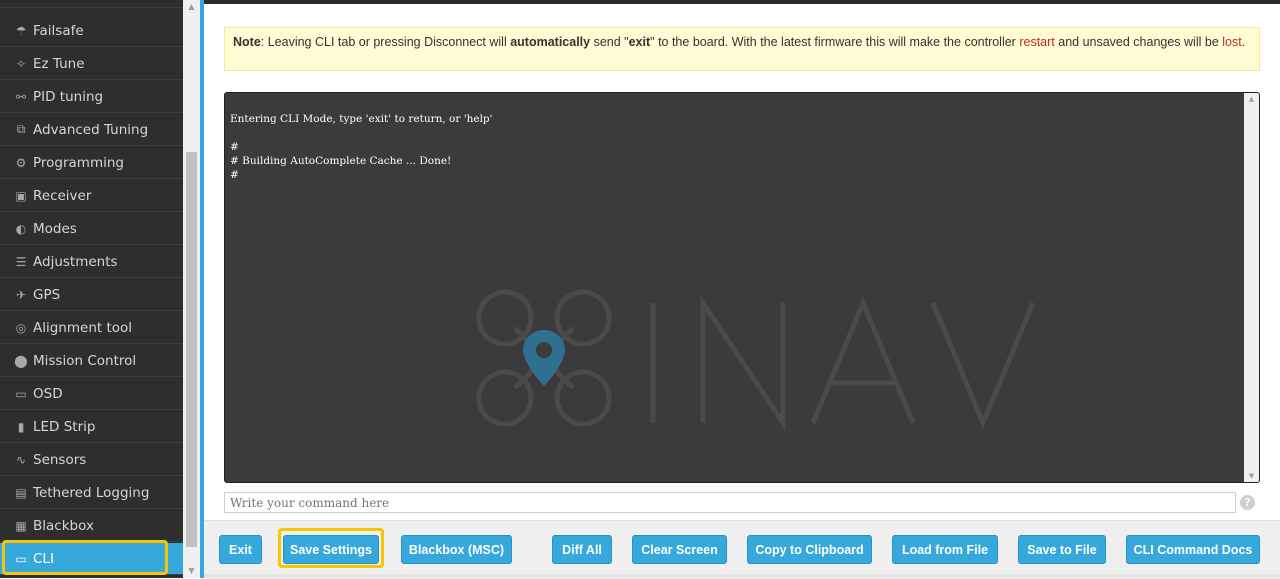  Describe the element at coordinates (60, 459) in the screenshot. I see `sidebar-item-label: Sensors` at that location.